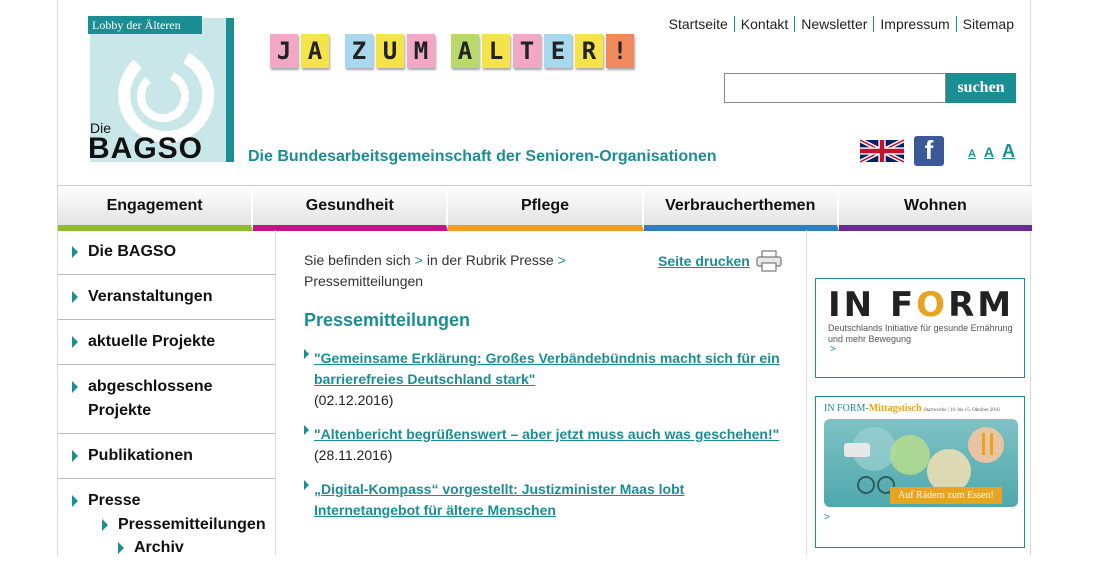  I want to click on sidebar-item-publikationen: Publikationen, so click(166, 456).